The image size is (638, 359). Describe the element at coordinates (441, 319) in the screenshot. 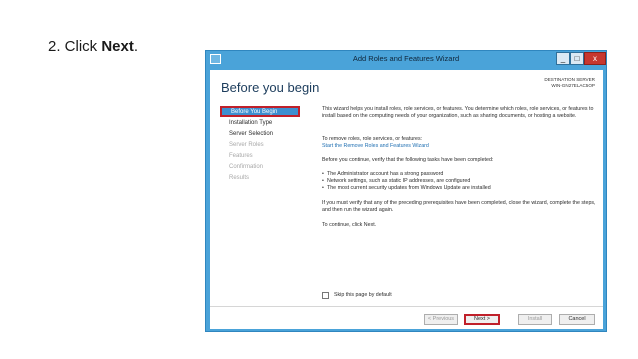

I see `previous-button: < Previous` at that location.